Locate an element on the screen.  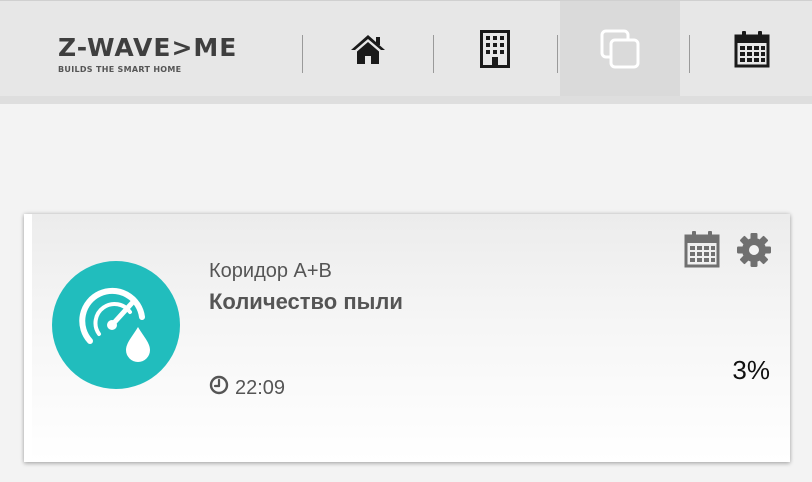
nav-rooms is located at coordinates (495, 49).